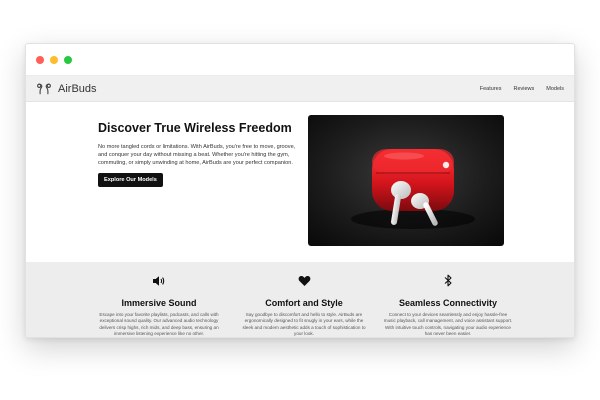  I want to click on heart-icon, so click(304, 280).